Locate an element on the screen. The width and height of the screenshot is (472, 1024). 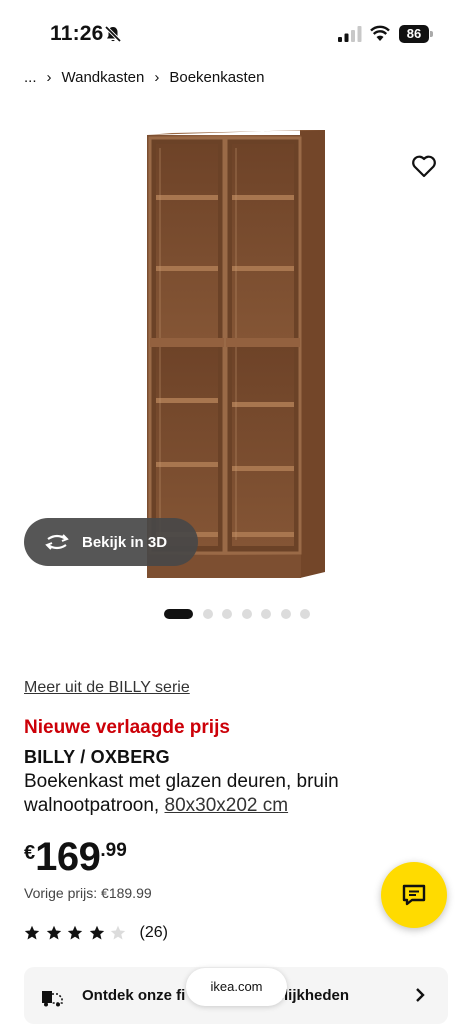
price-amount: 169 is located at coordinates (68, 857).